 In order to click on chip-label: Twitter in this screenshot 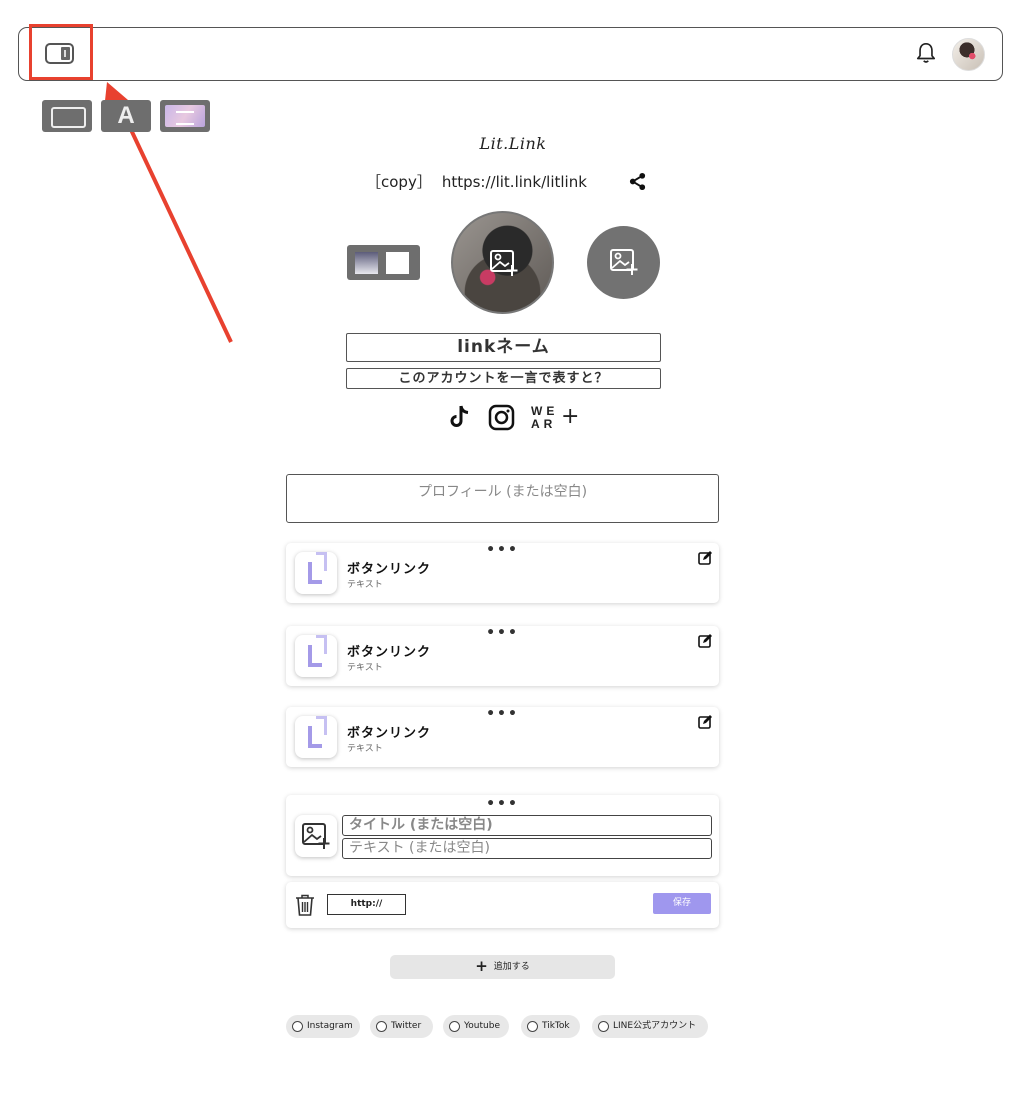, I will do `click(406, 1026)`.